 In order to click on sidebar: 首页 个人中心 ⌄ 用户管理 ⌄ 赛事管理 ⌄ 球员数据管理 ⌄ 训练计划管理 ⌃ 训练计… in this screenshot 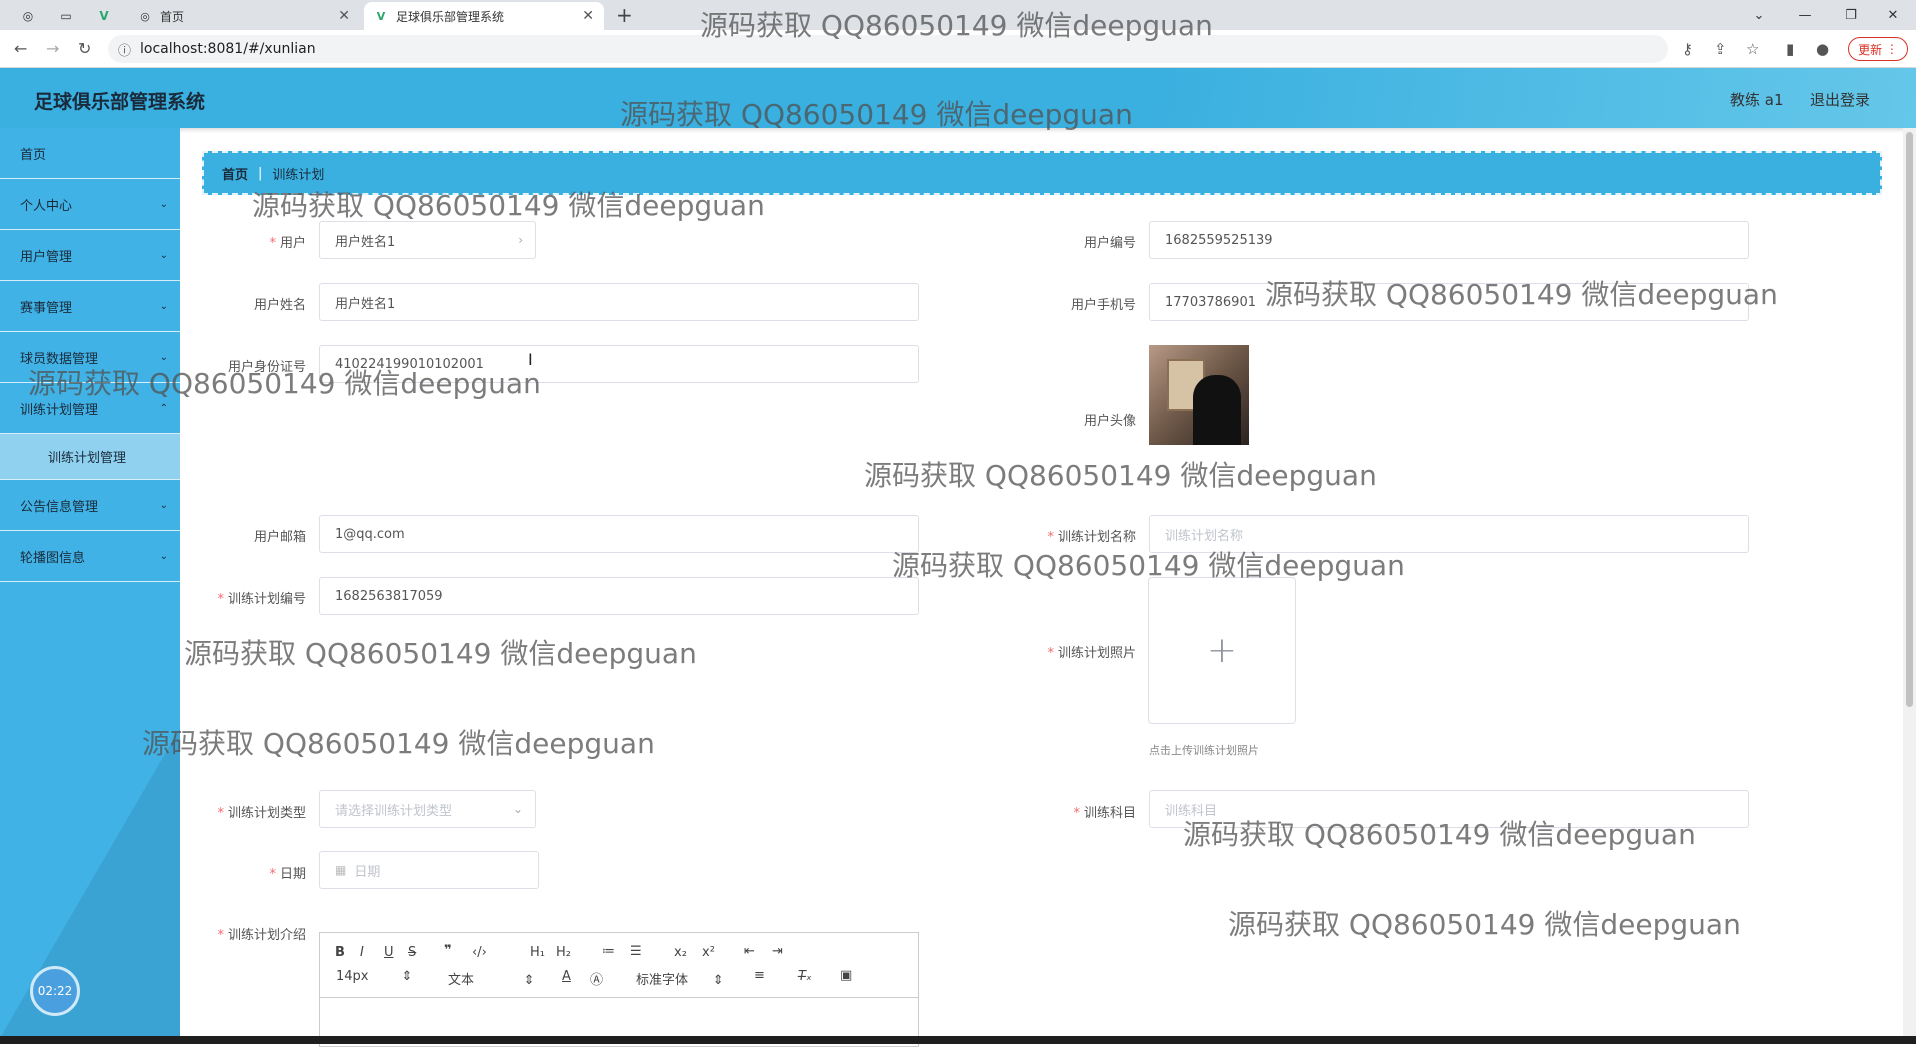, I will do `click(90, 583)`.